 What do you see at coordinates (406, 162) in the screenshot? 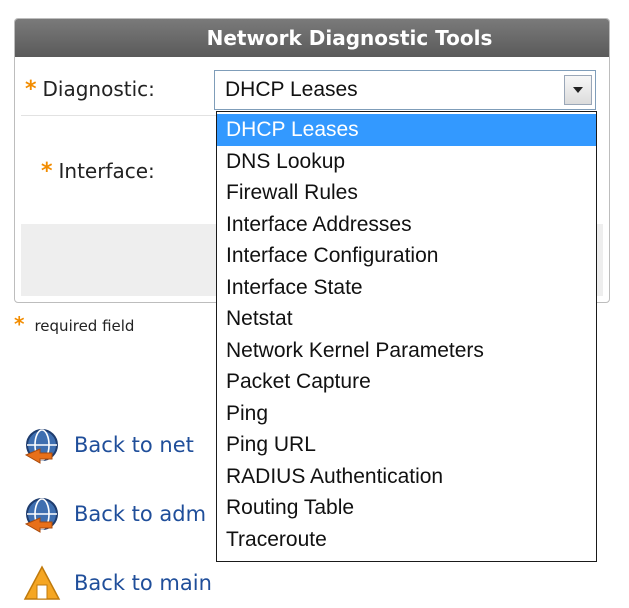
I see `option-item: DNS Lookup` at bounding box center [406, 162].